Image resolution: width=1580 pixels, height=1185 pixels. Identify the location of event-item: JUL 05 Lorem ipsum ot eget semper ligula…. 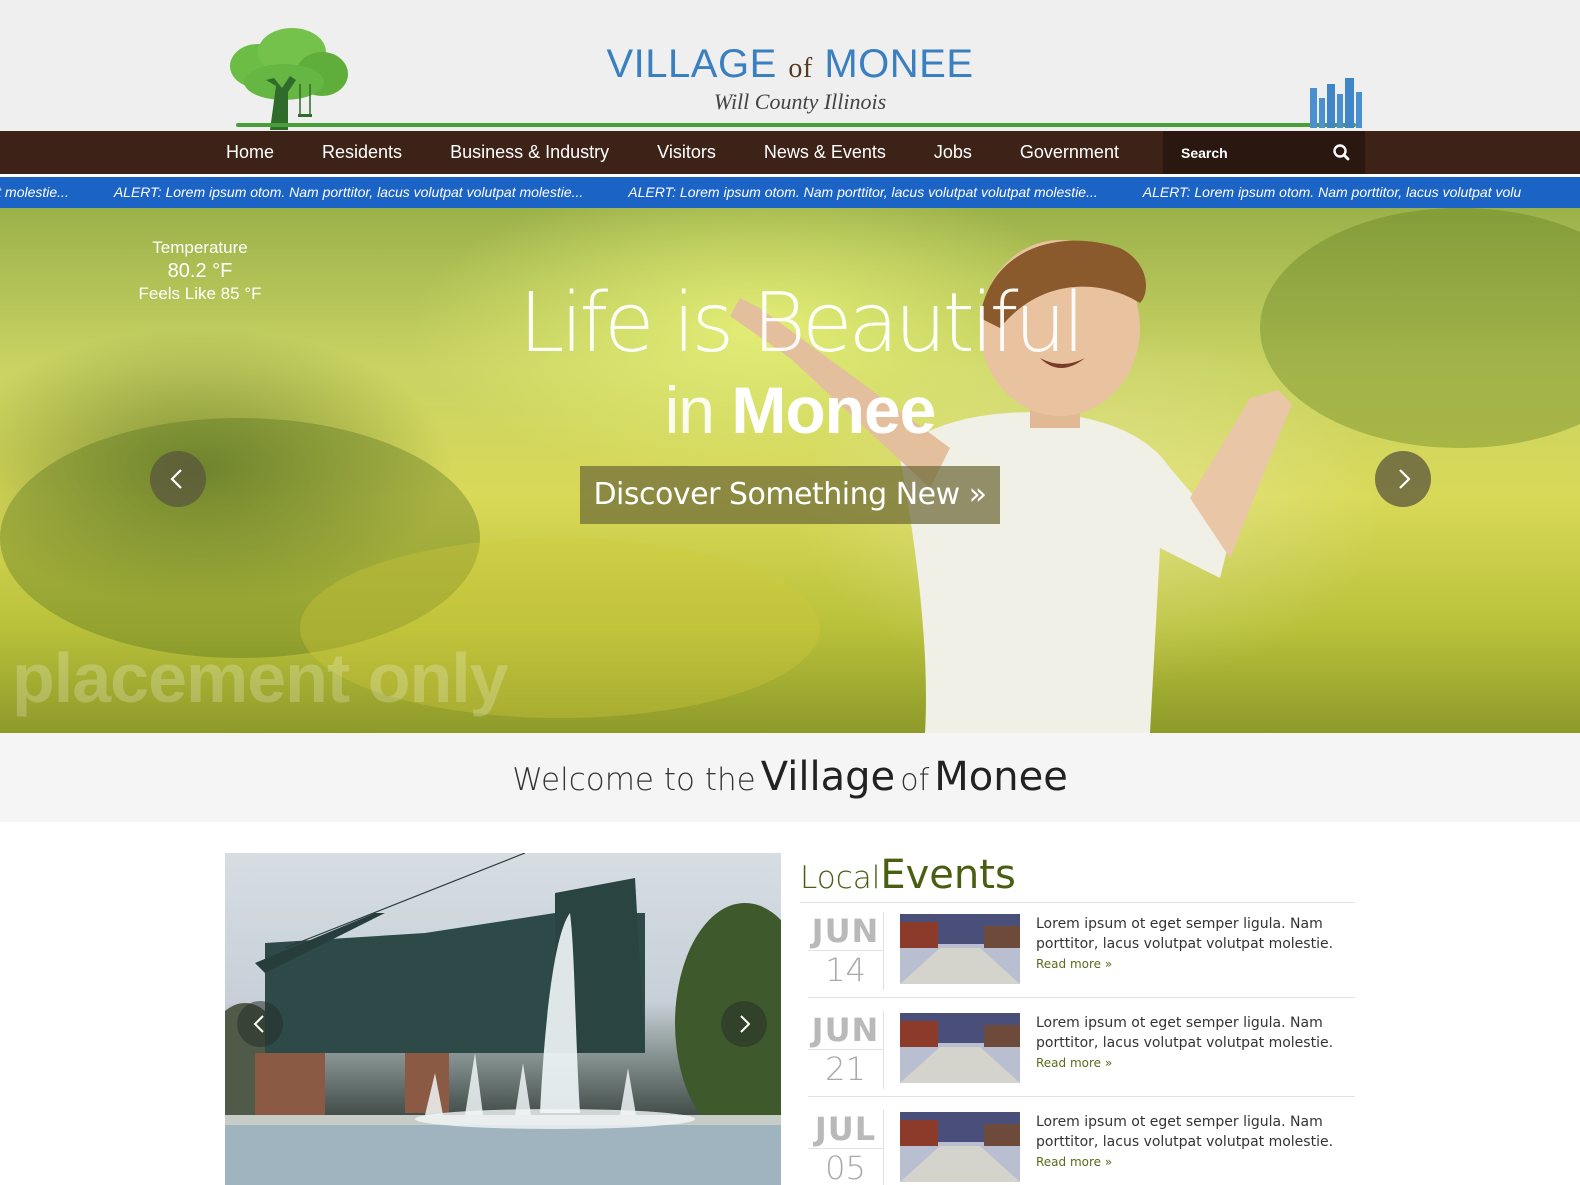
(1081, 1146).